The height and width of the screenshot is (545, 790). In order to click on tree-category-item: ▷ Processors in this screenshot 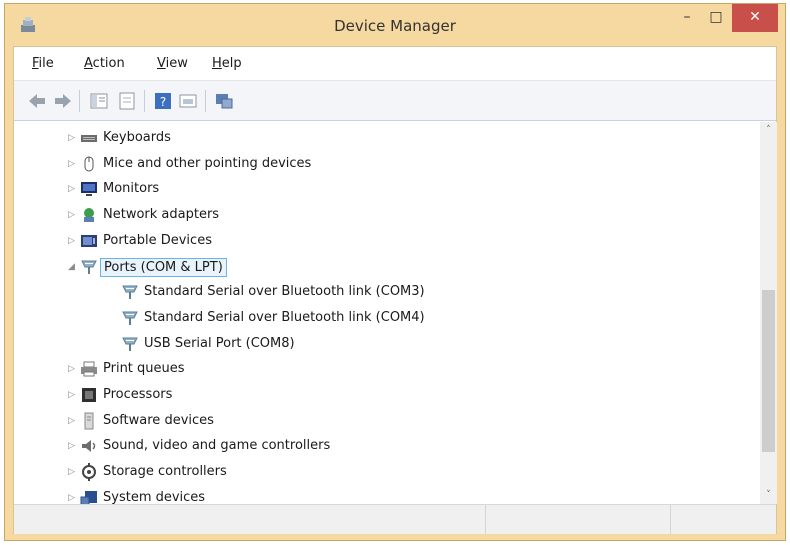, I will do `click(384, 395)`.